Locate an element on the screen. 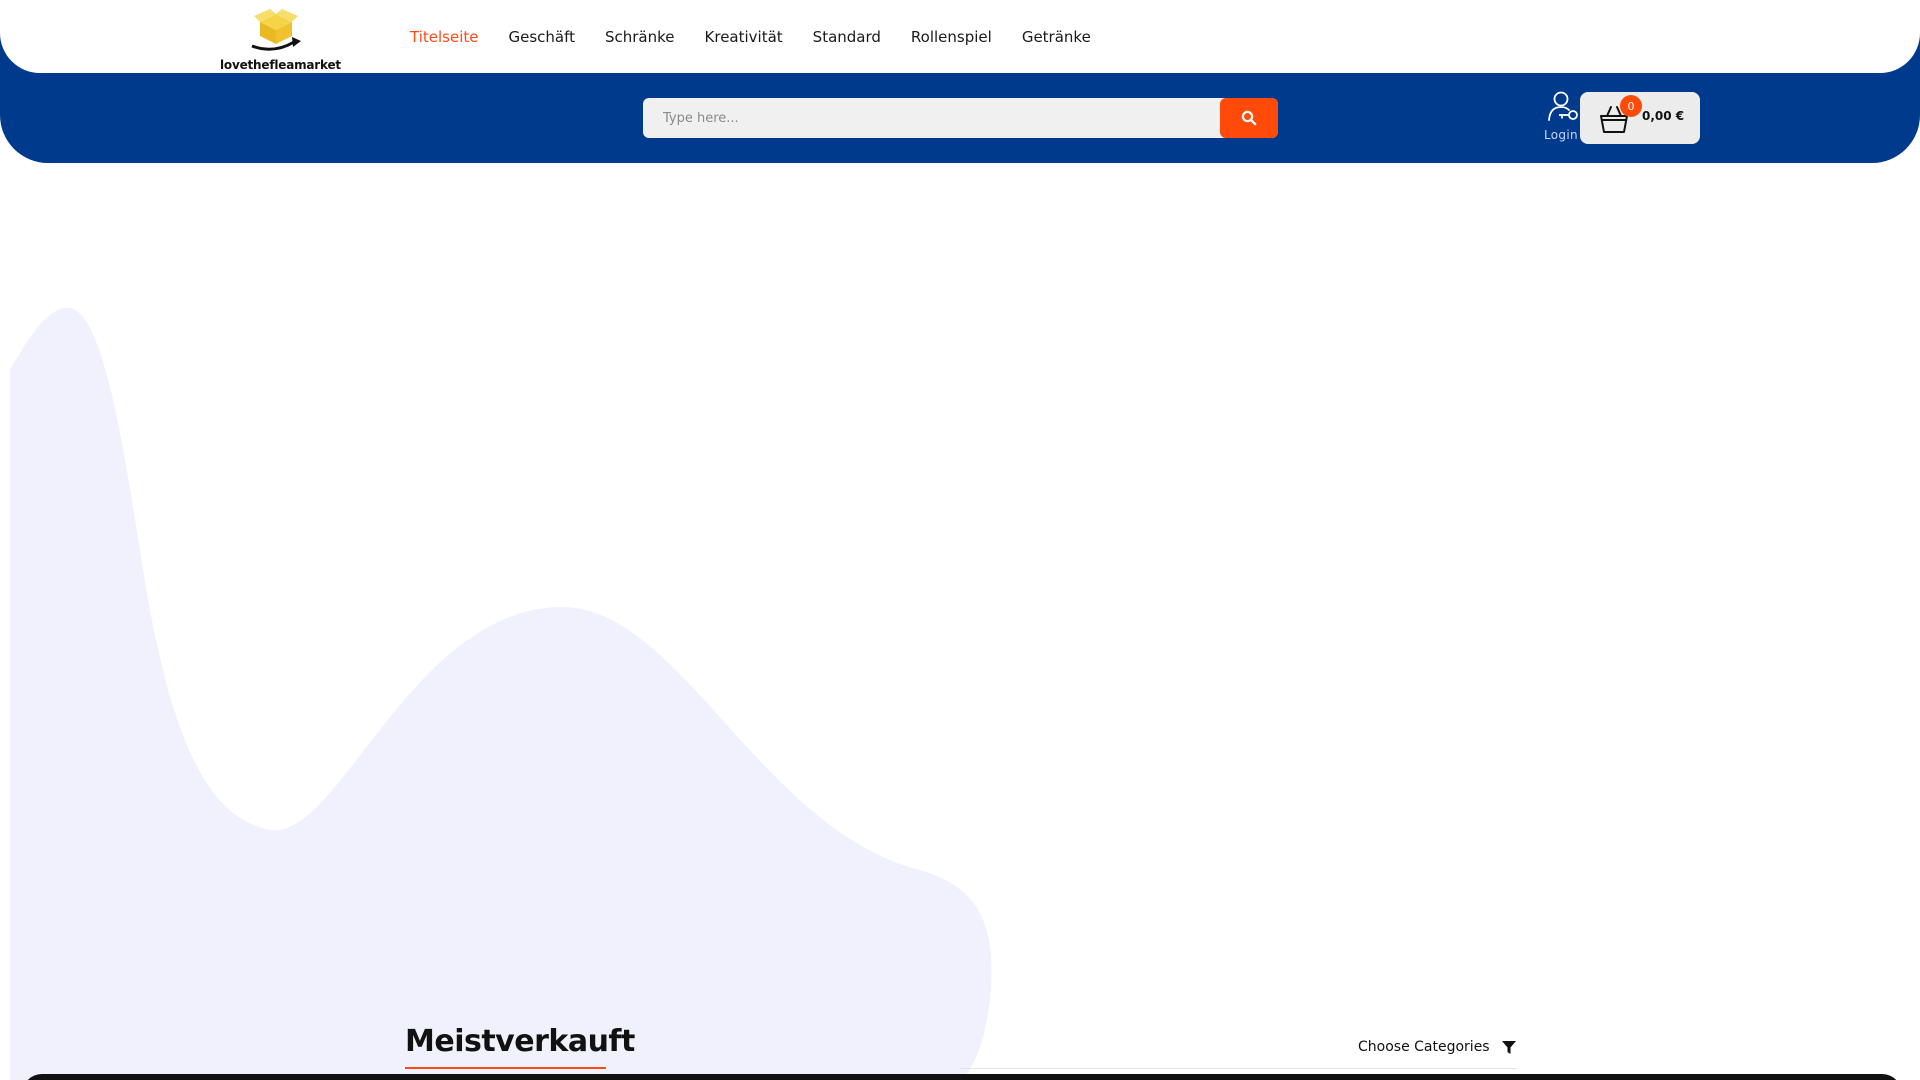  nav-item-kreativitaet: Kreativität is located at coordinates (744, 37).